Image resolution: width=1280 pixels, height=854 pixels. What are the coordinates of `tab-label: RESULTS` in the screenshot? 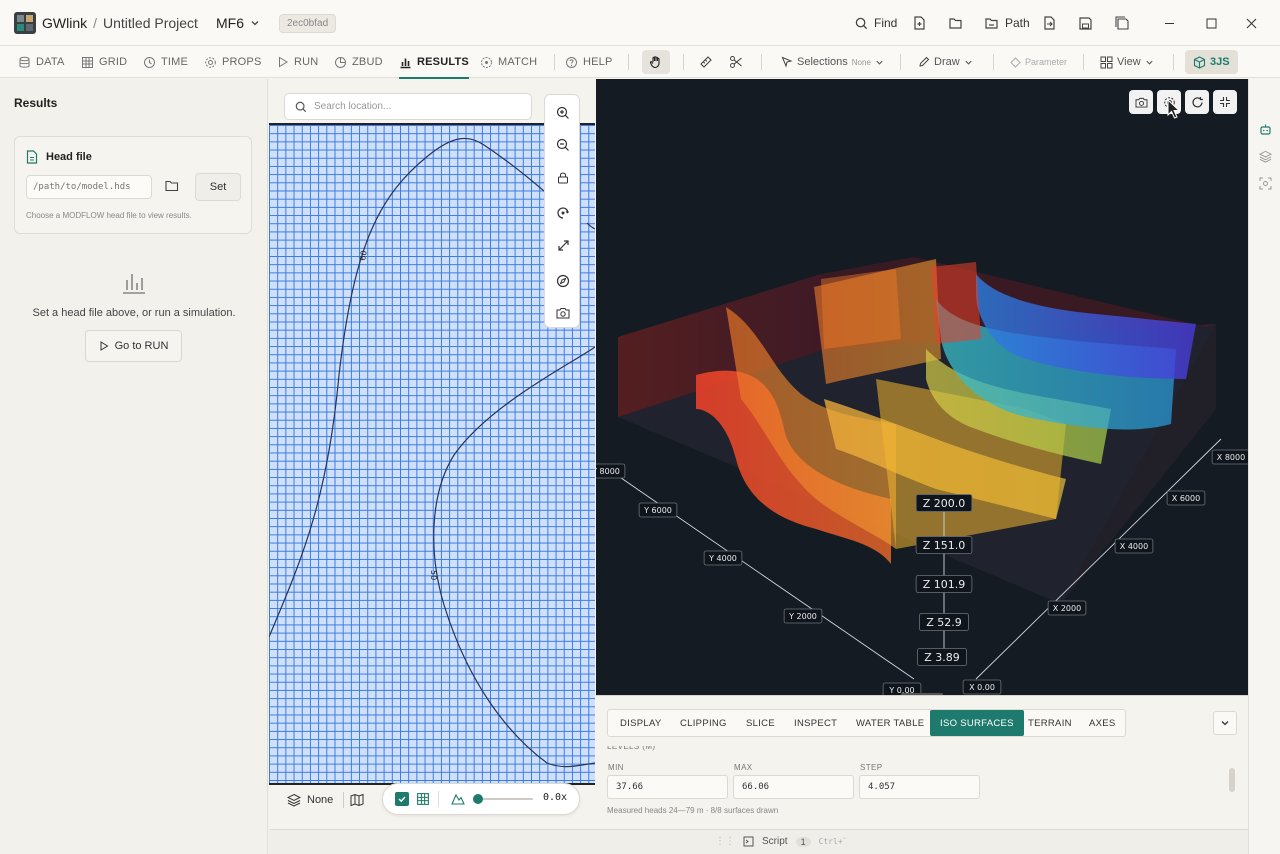 It's located at (443, 62).